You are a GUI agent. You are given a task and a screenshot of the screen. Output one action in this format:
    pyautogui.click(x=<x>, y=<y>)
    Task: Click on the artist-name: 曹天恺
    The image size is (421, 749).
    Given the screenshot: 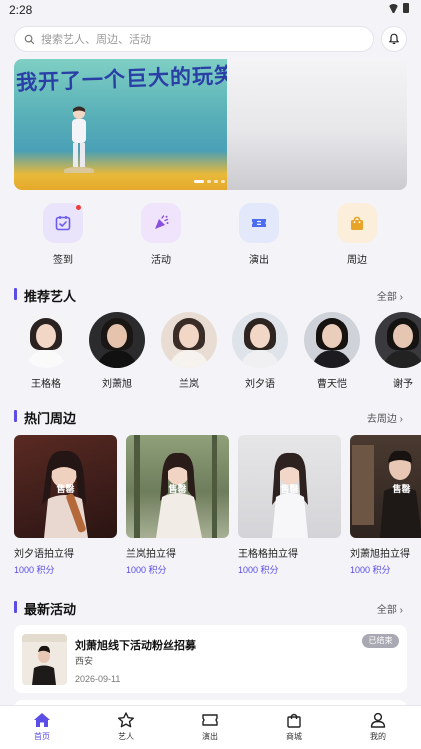 What is the action you would take?
    pyautogui.click(x=332, y=384)
    